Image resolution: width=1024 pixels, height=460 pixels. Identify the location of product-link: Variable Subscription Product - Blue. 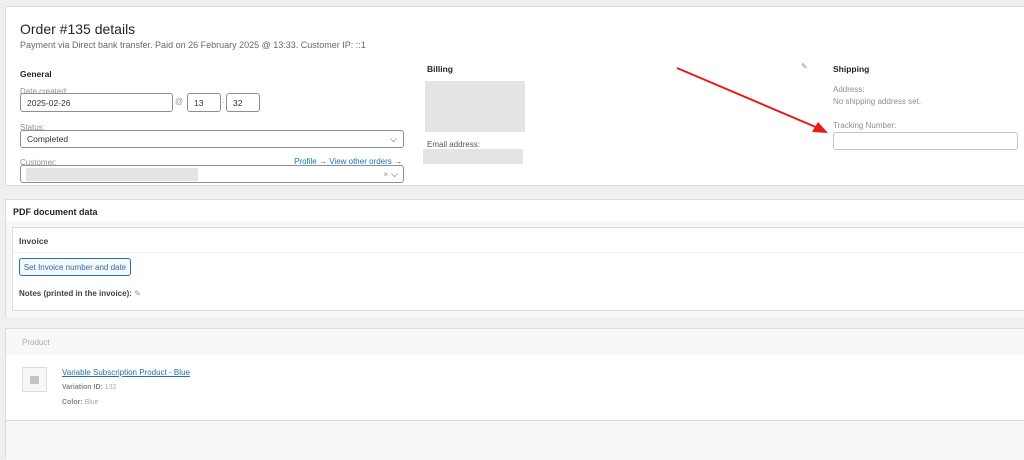
(126, 372).